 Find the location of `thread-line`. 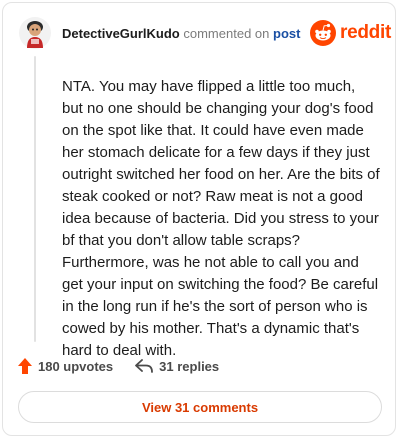

thread-line is located at coordinates (35, 199).